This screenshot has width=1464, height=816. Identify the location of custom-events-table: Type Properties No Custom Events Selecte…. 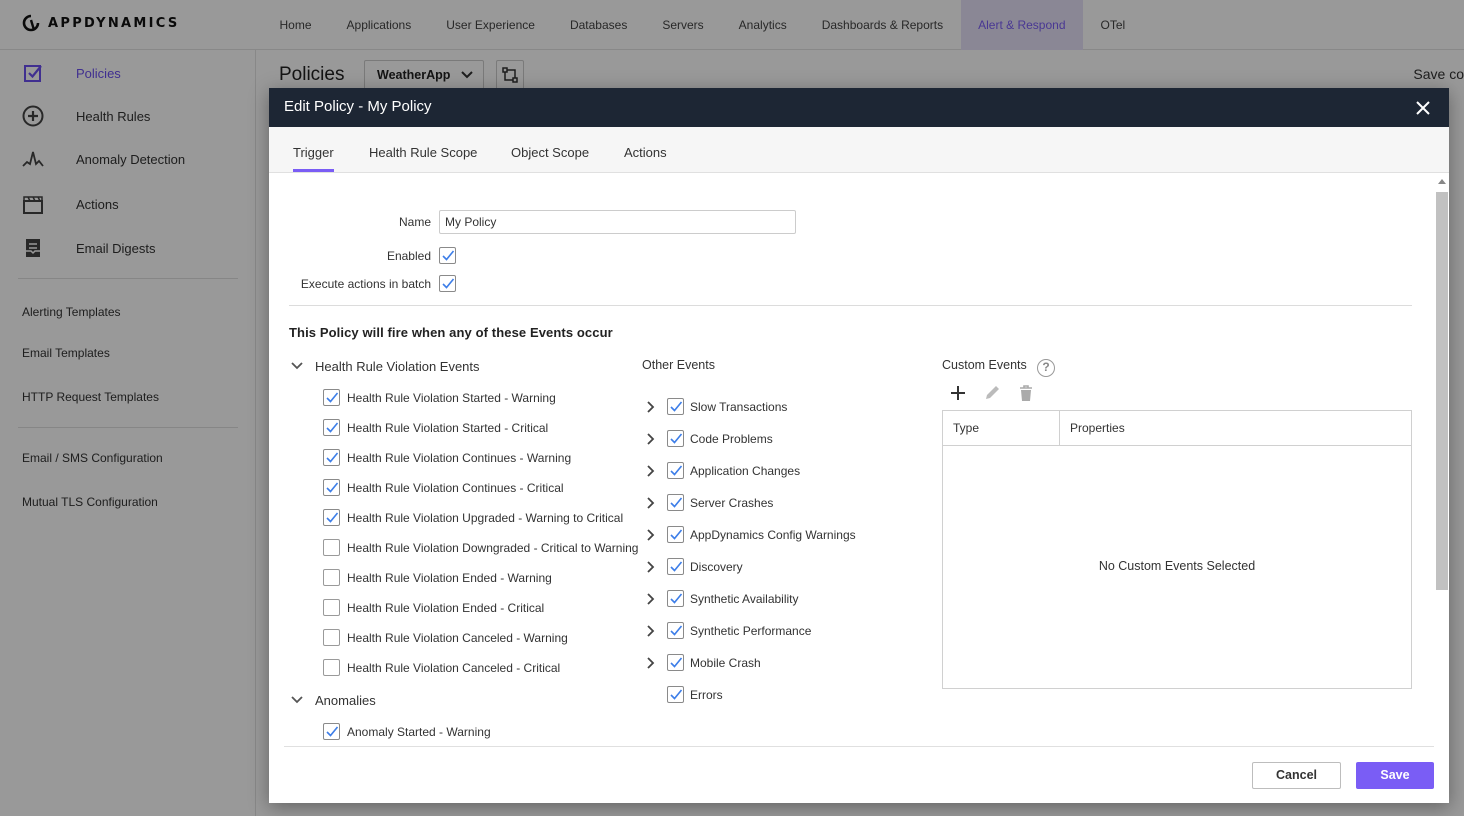
(1177, 549).